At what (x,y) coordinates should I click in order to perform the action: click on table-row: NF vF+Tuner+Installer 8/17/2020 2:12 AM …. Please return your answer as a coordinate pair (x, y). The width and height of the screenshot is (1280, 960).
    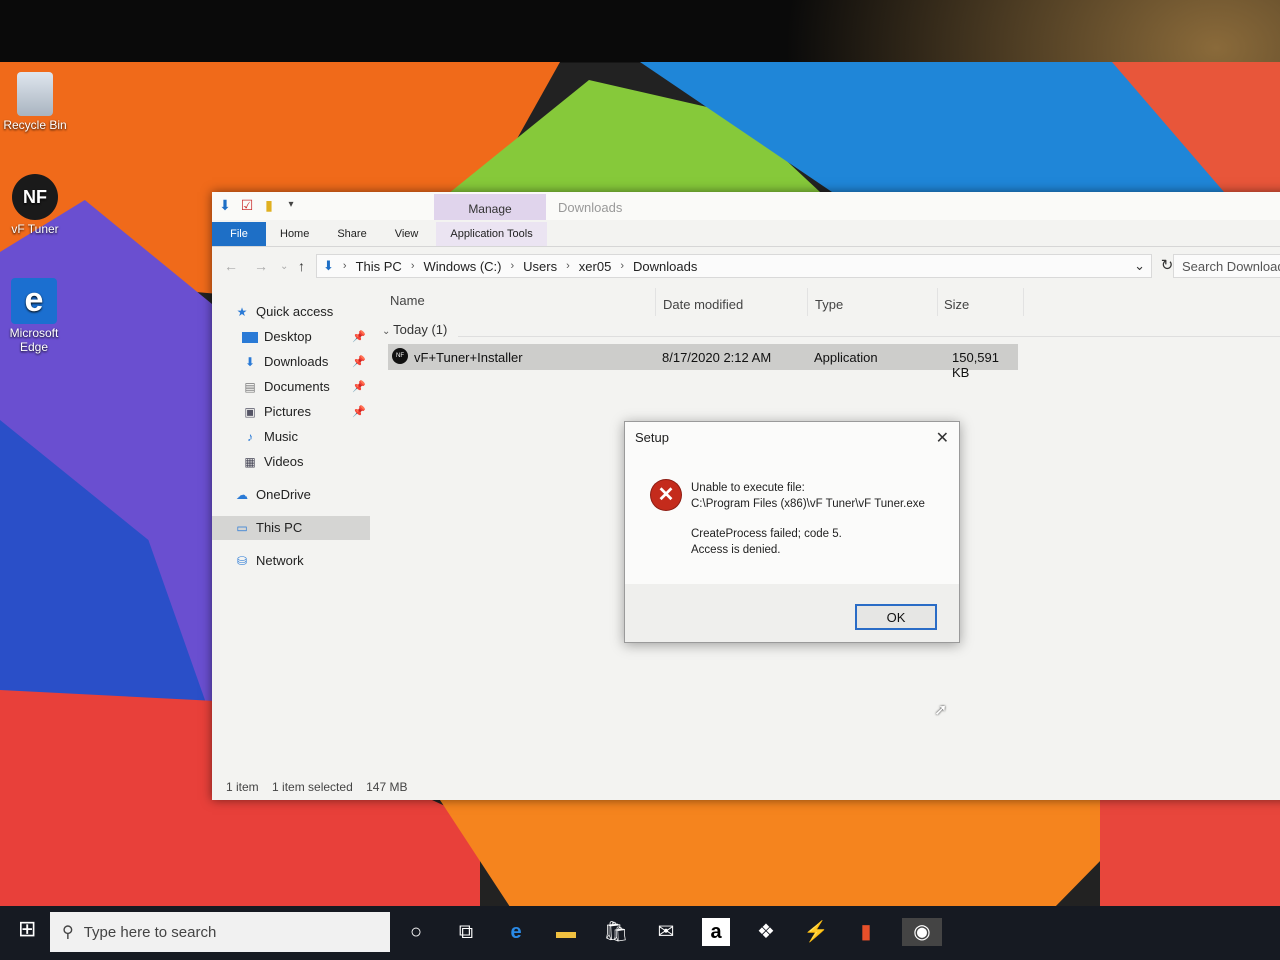
    Looking at the image, I should click on (703, 362).